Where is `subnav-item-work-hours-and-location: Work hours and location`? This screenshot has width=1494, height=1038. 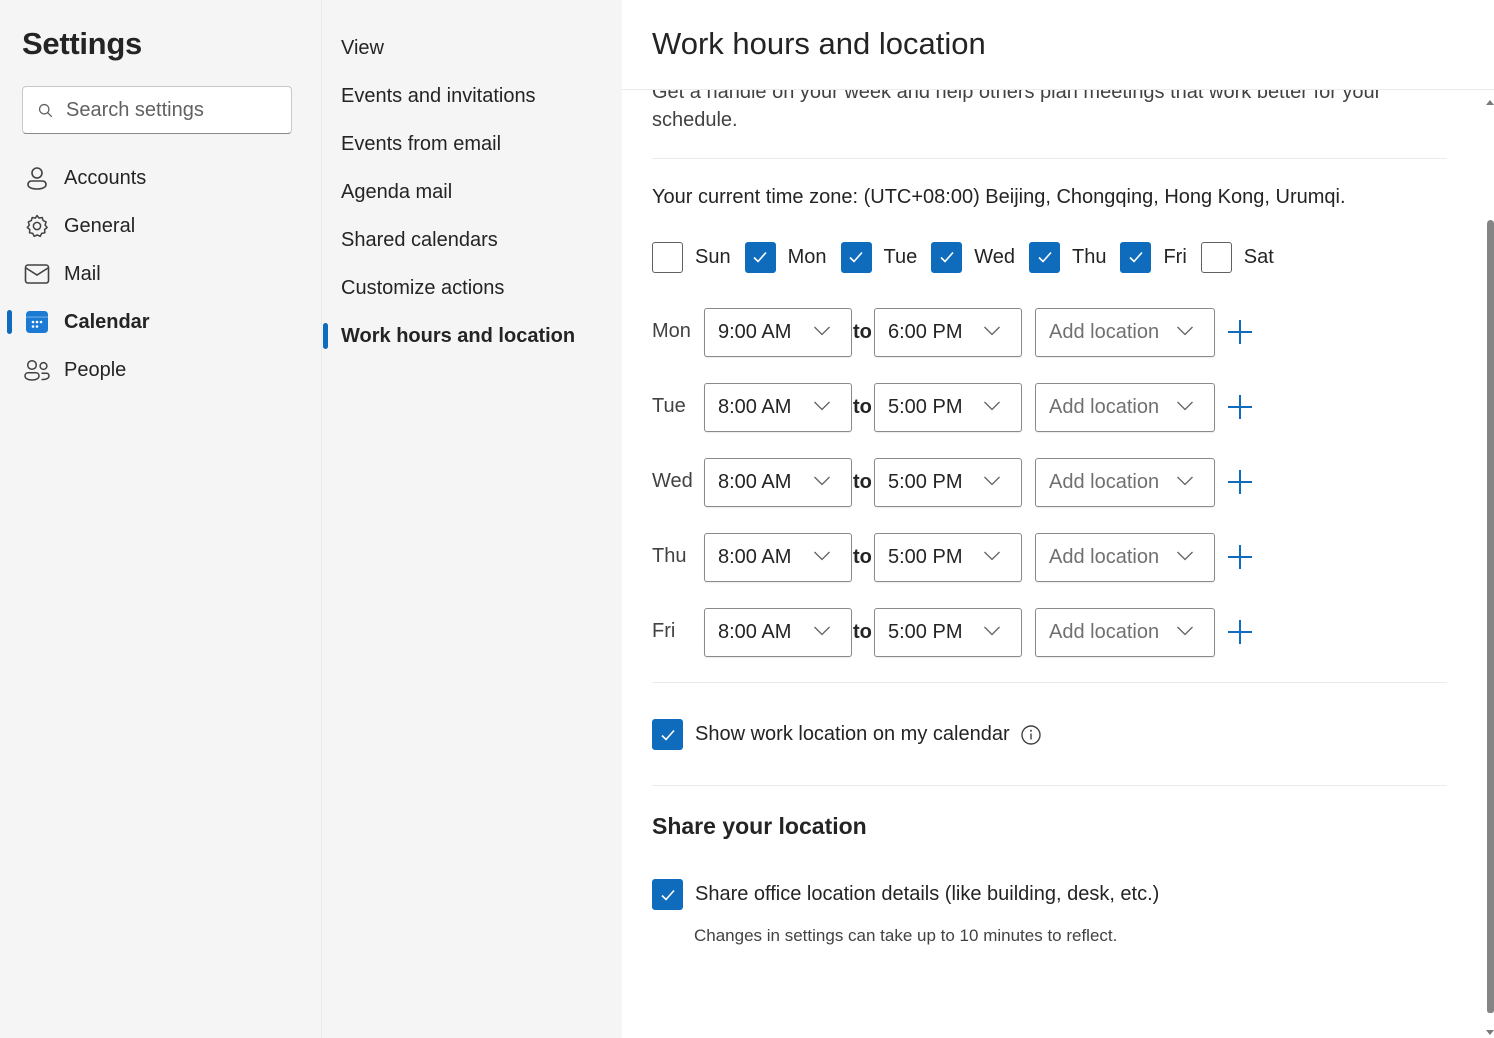
subnav-item-work-hours-and-location: Work hours and location is located at coordinates (472, 336).